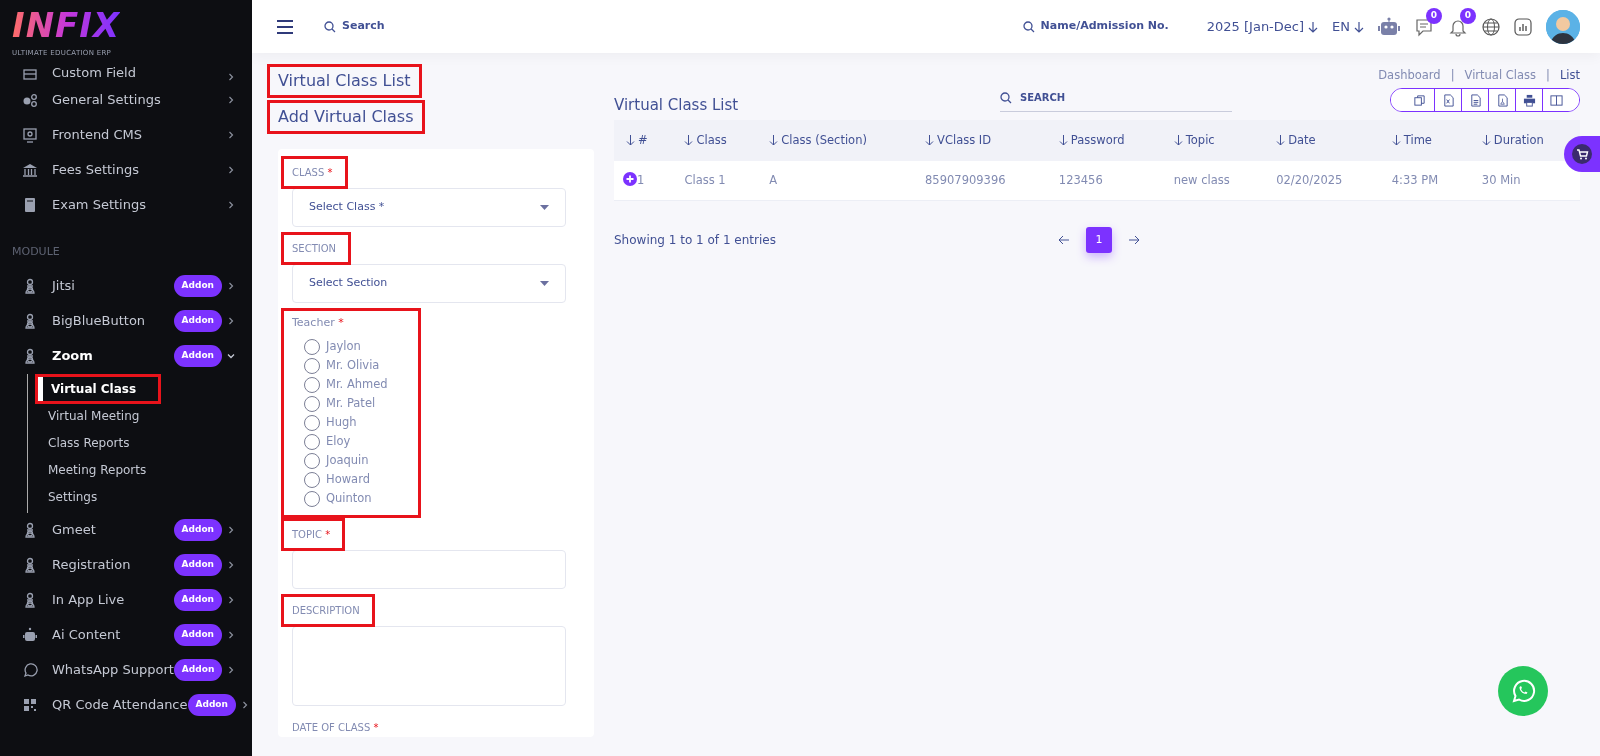 This screenshot has height=756, width=1600. Describe the element at coordinates (340, 366) in the screenshot. I see `radio-option: Mr. Olivia` at that location.